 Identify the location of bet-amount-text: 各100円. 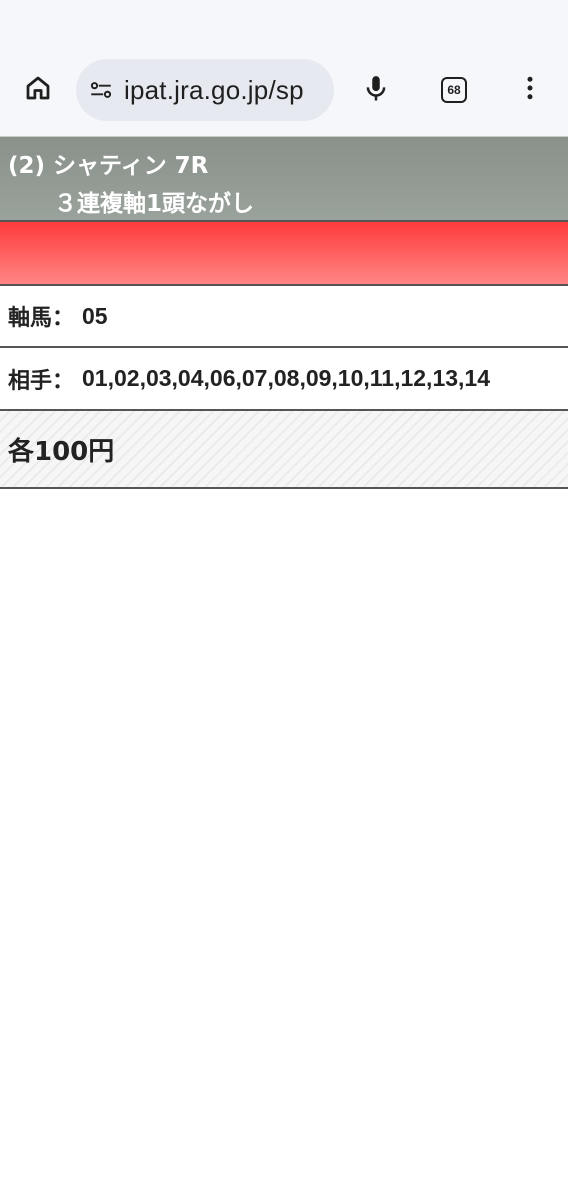
(61, 451).